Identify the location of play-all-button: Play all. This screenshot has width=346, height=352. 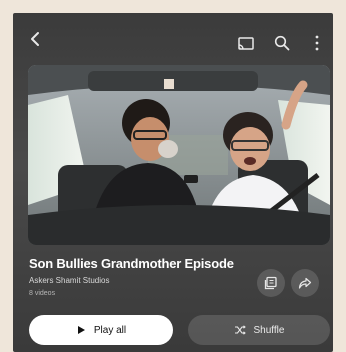
(101, 330).